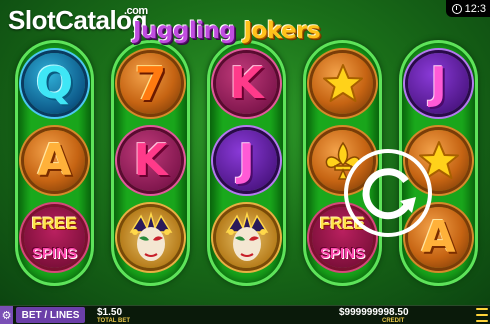 The height and width of the screenshot is (324, 490). What do you see at coordinates (393, 321) in the screenshot?
I see `credit-label: CREDIT` at bounding box center [393, 321].